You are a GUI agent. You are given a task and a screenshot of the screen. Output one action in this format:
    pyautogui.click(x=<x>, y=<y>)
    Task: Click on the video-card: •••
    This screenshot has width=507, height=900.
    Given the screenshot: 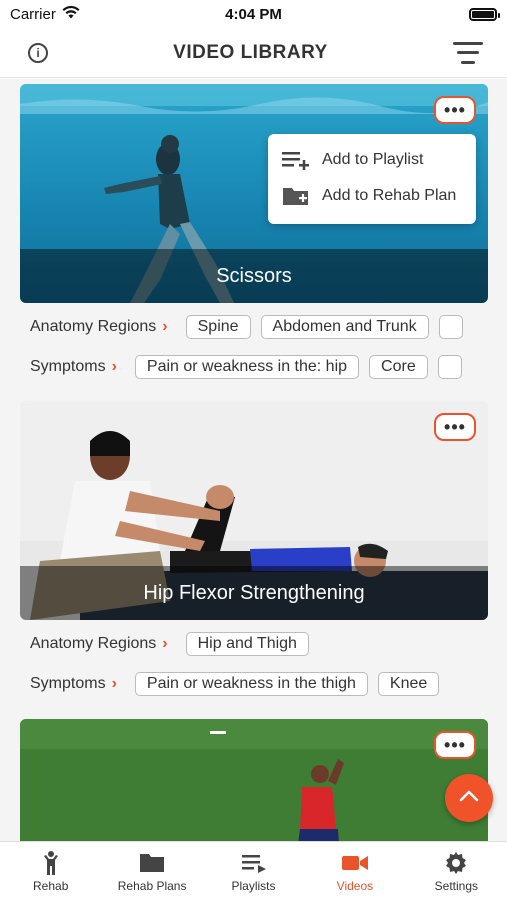 What is the action you would take?
    pyautogui.click(x=254, y=780)
    